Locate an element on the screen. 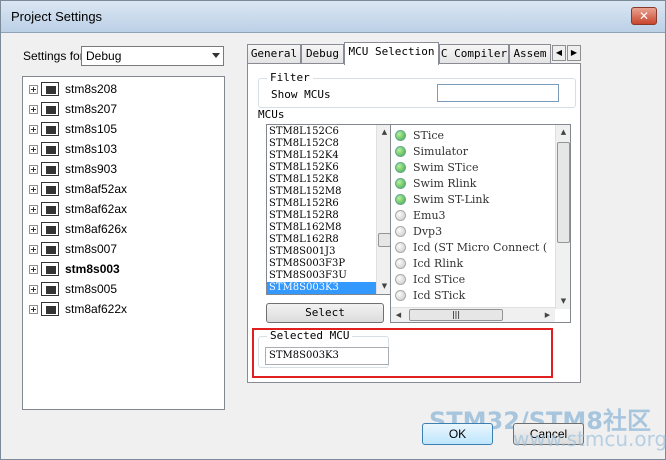 This screenshot has height=460, width=666. tree-item: stm8s007 is located at coordinates (73, 249).